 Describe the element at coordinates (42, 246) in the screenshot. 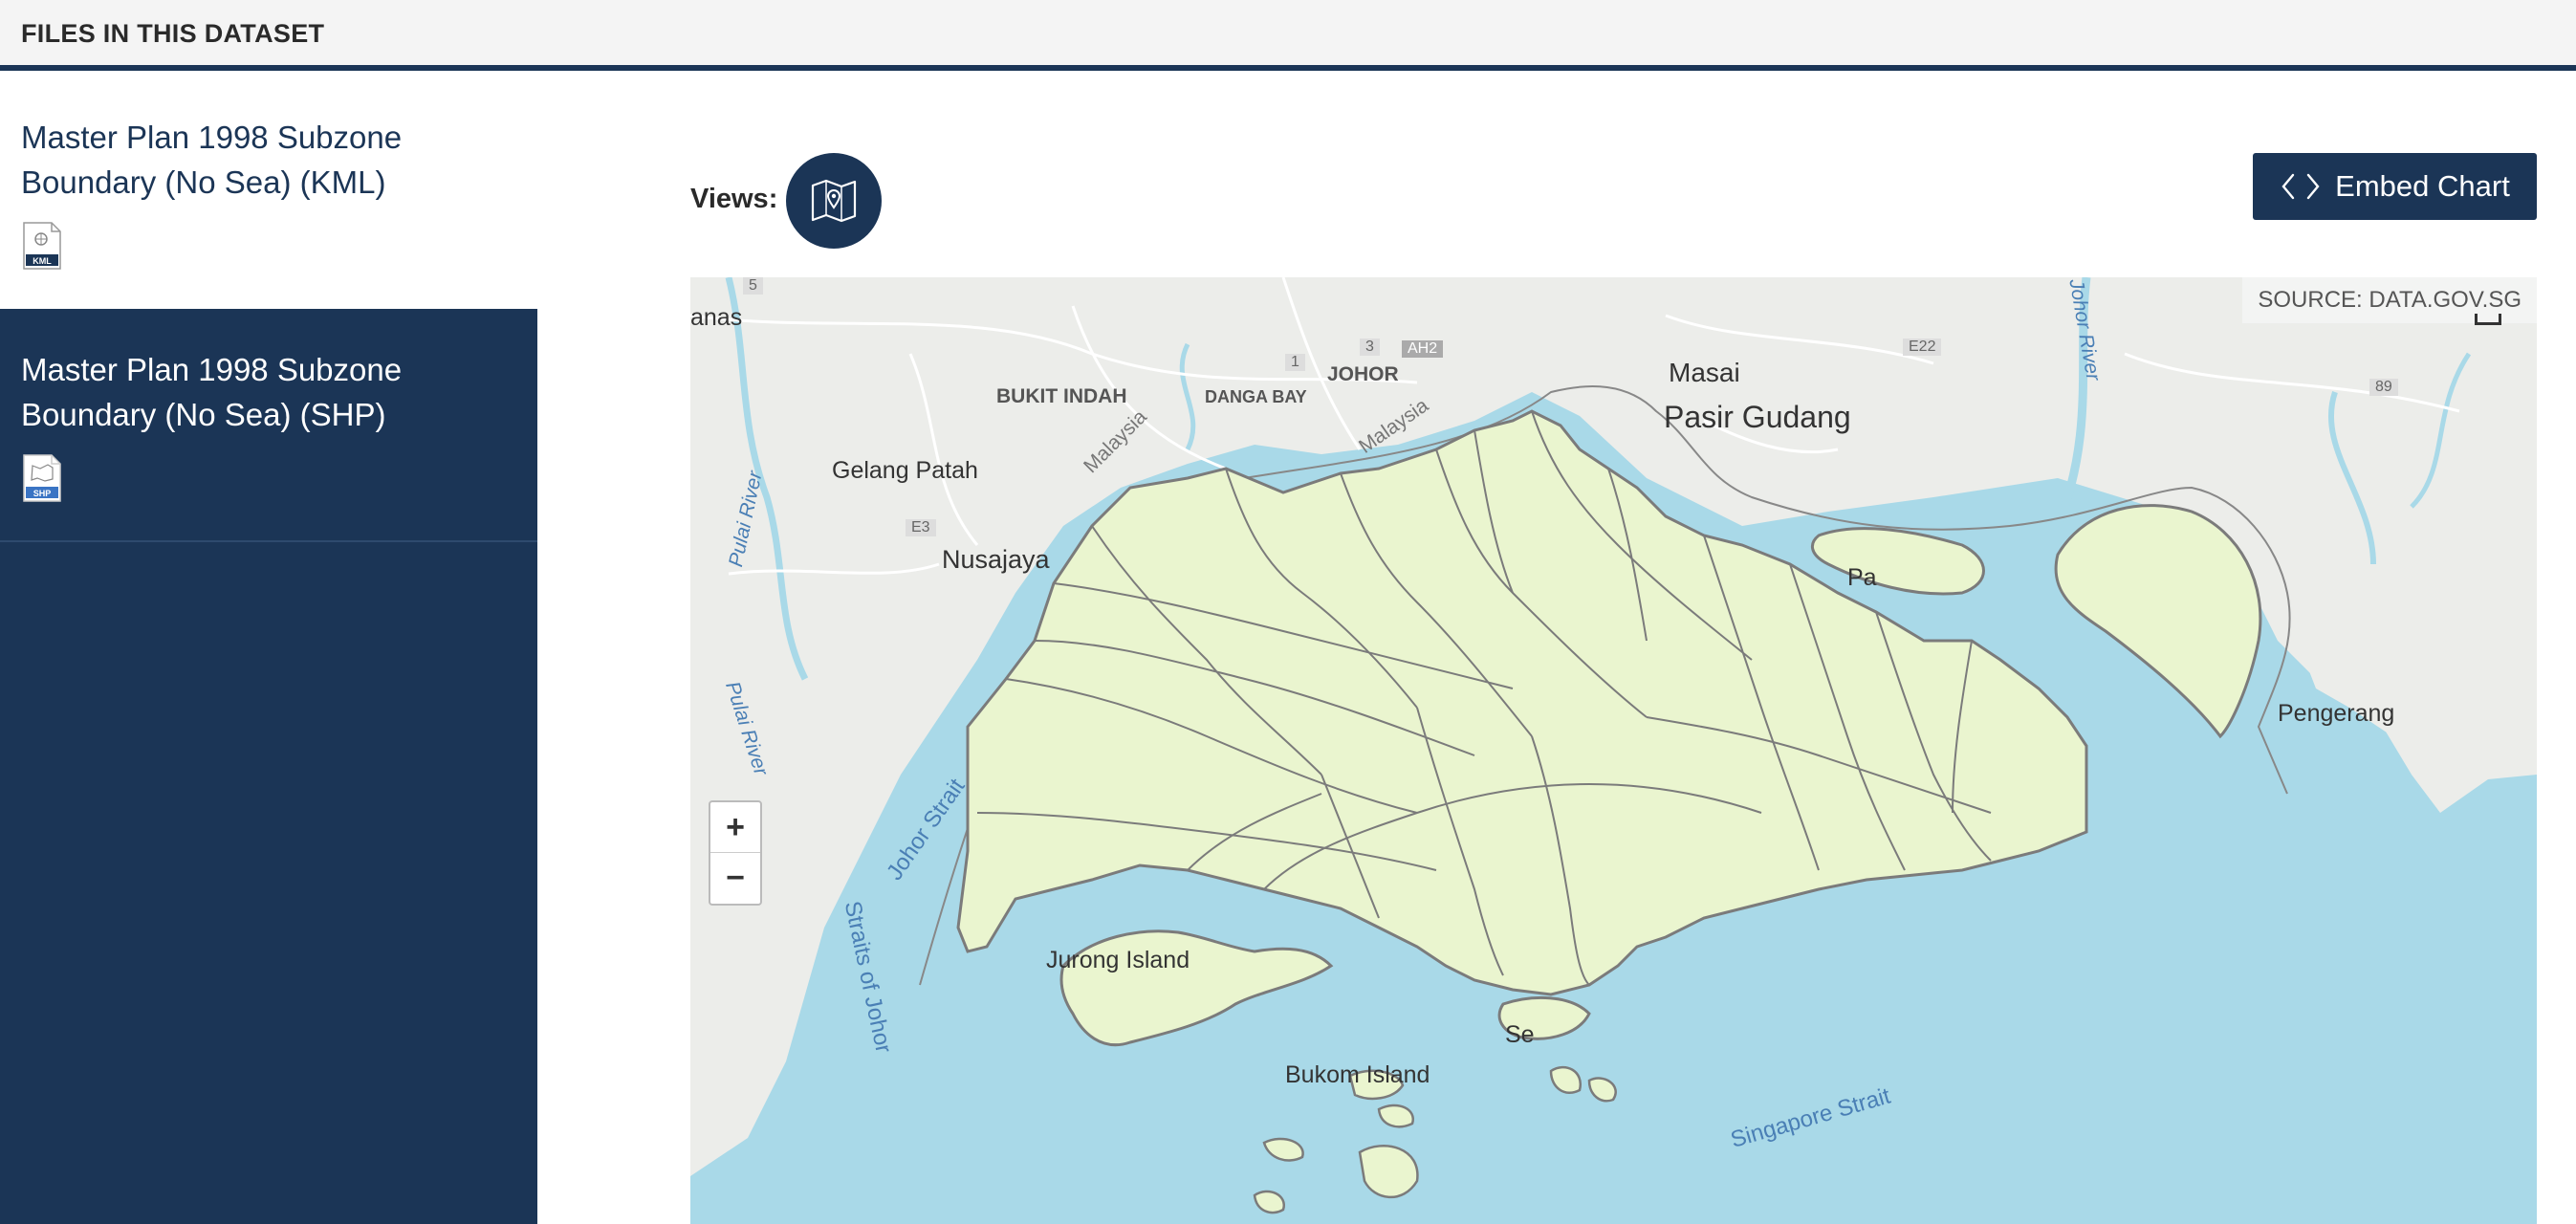

I see `kml-file-icon: KML` at that location.